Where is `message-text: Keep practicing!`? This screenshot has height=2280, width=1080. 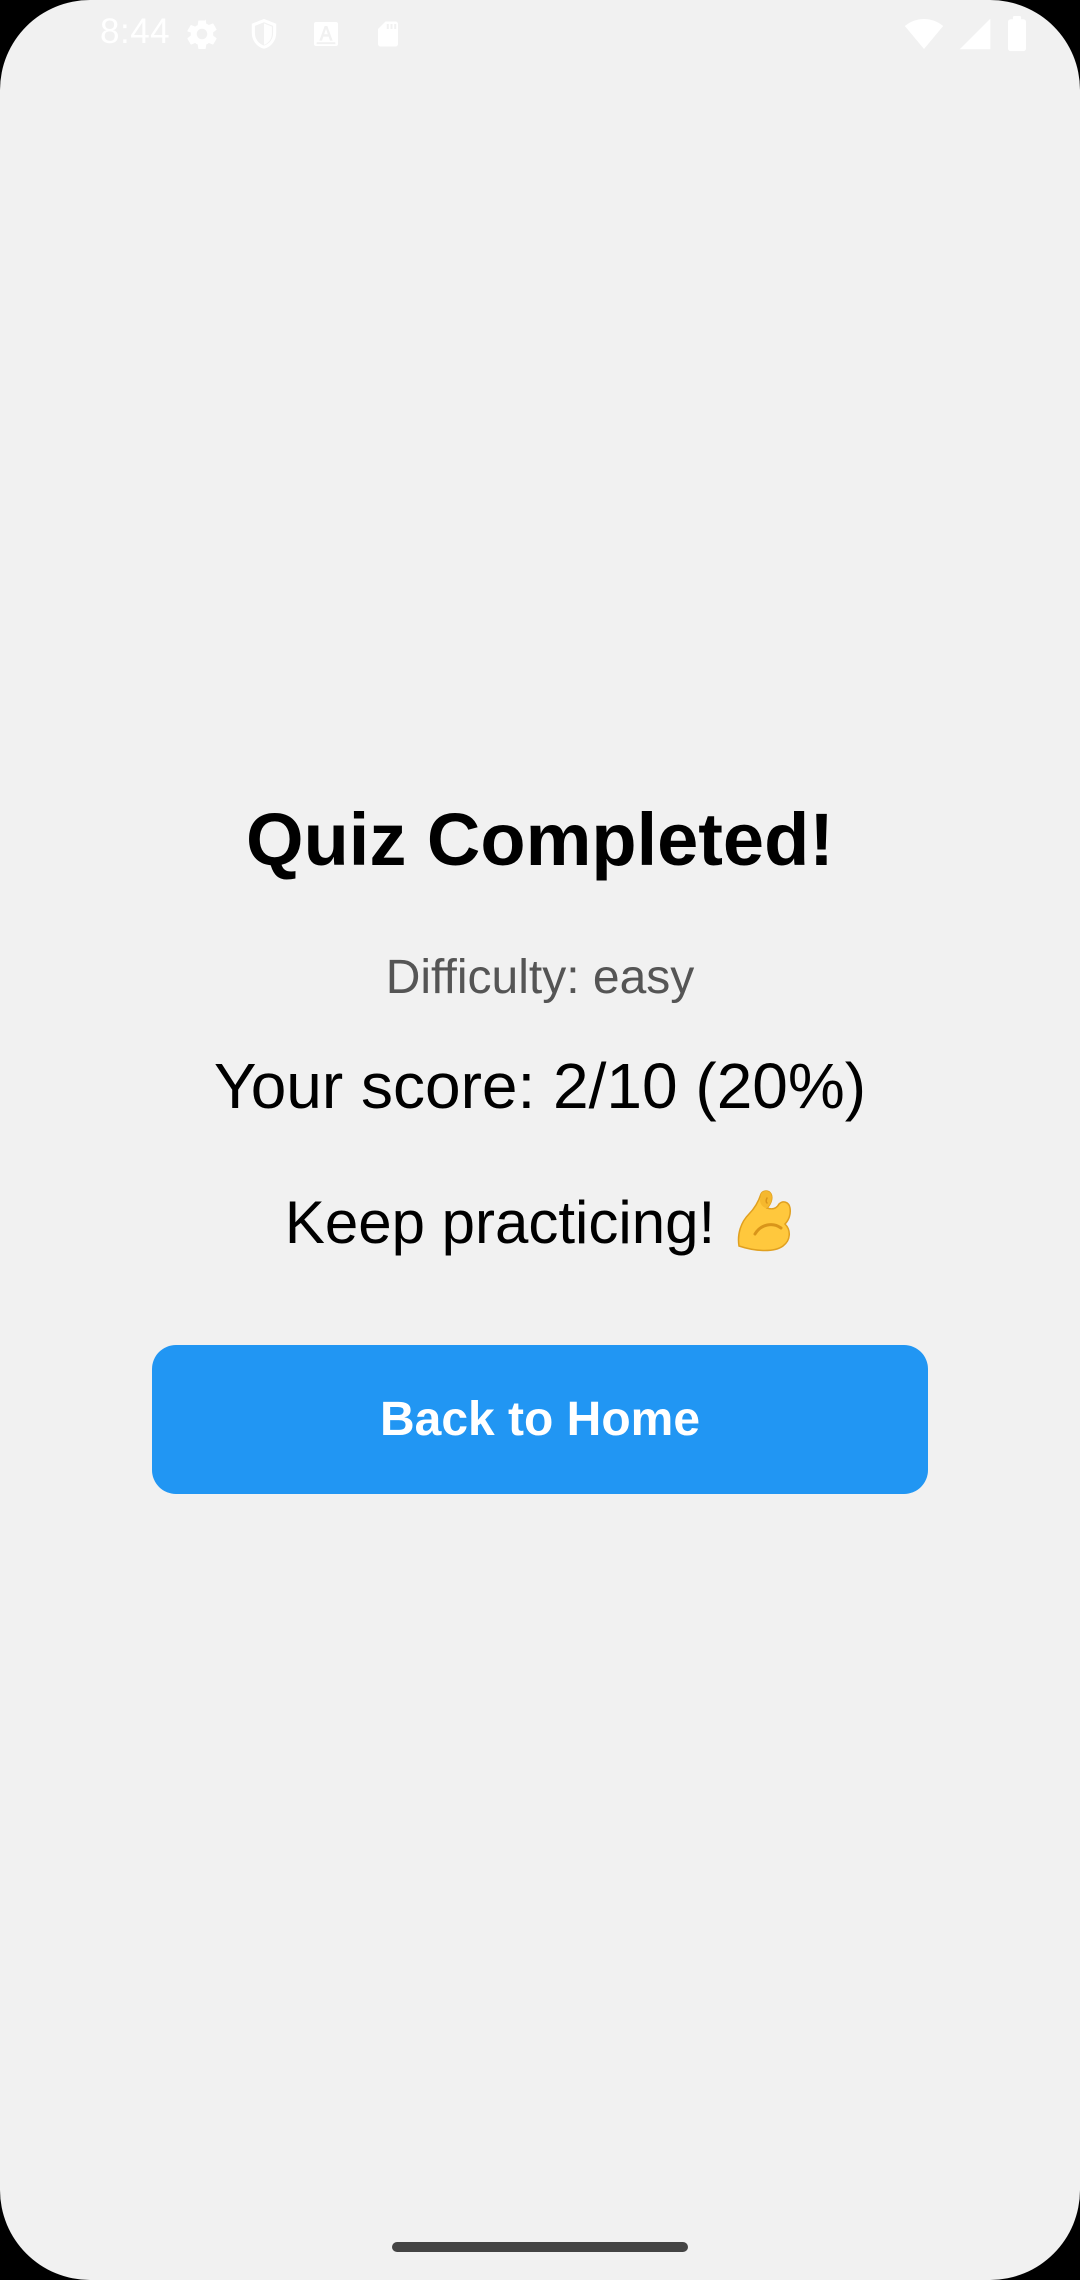 message-text: Keep practicing! is located at coordinates (500, 1222).